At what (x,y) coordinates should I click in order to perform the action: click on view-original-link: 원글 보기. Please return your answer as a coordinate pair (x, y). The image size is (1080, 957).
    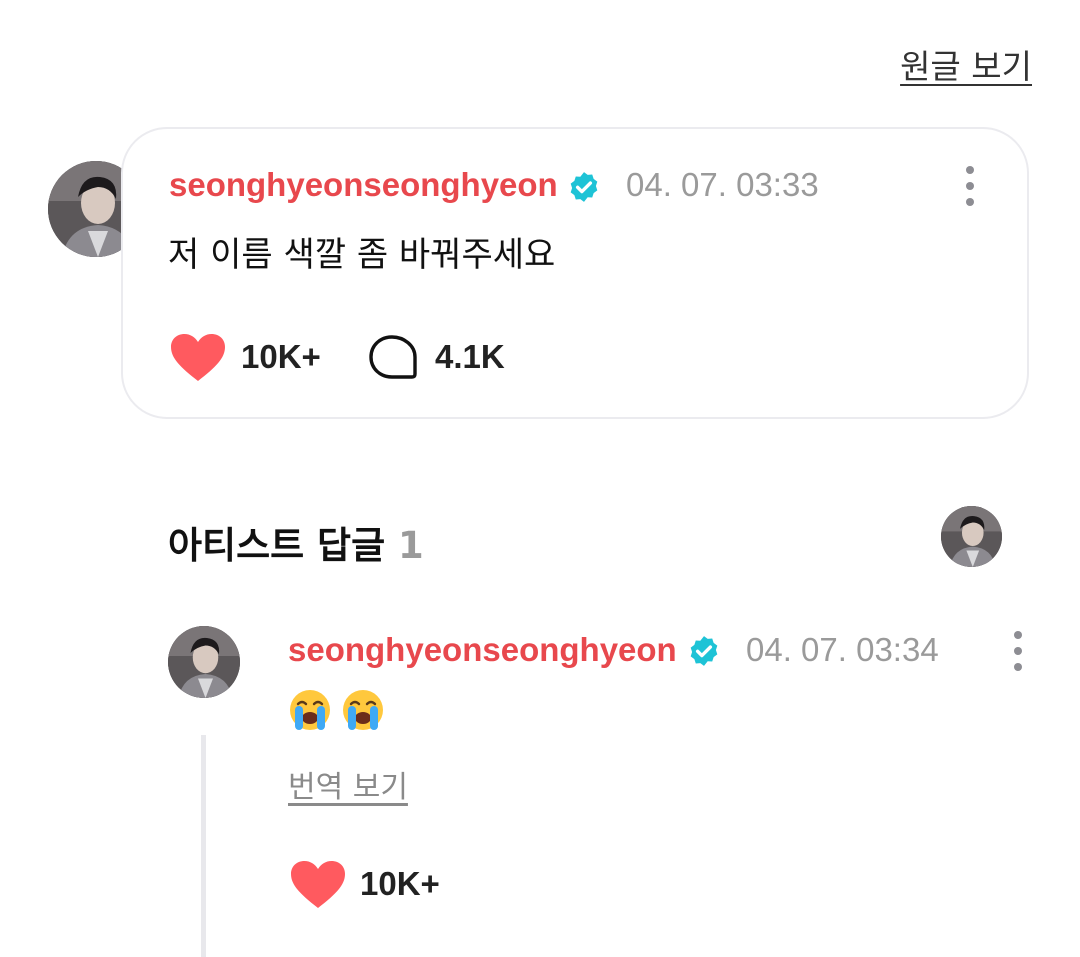
    Looking at the image, I should click on (966, 64).